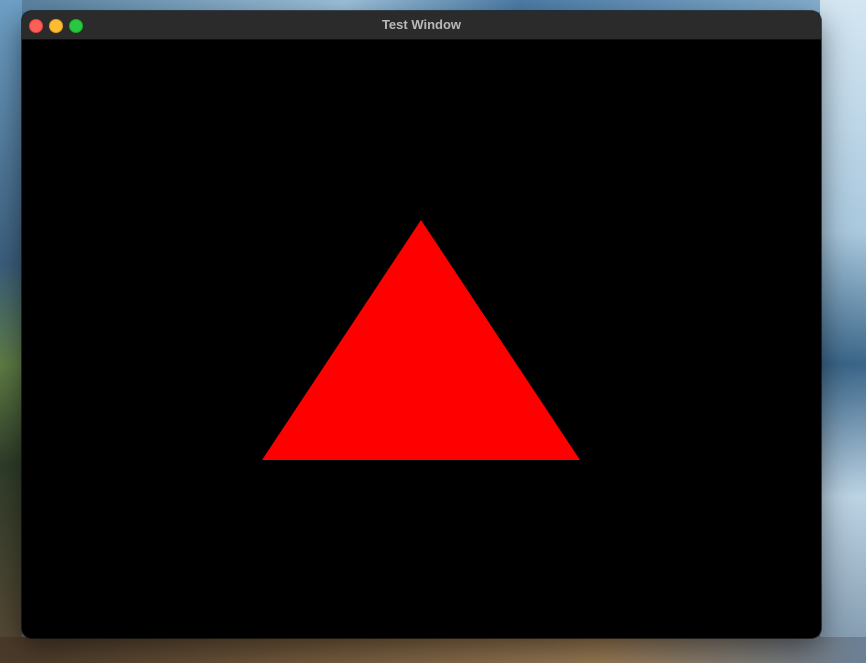  I want to click on window-titlebar: Test Window, so click(421, 25).